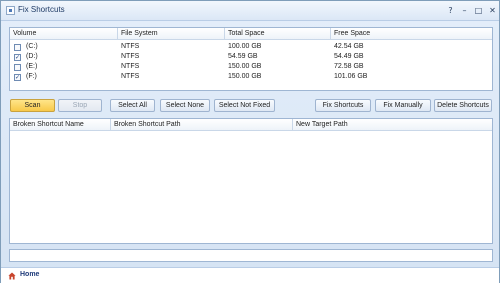 The image size is (500, 283). I want to click on col-broken-shortcut-name: Broken Shortcut Name, so click(60, 125).